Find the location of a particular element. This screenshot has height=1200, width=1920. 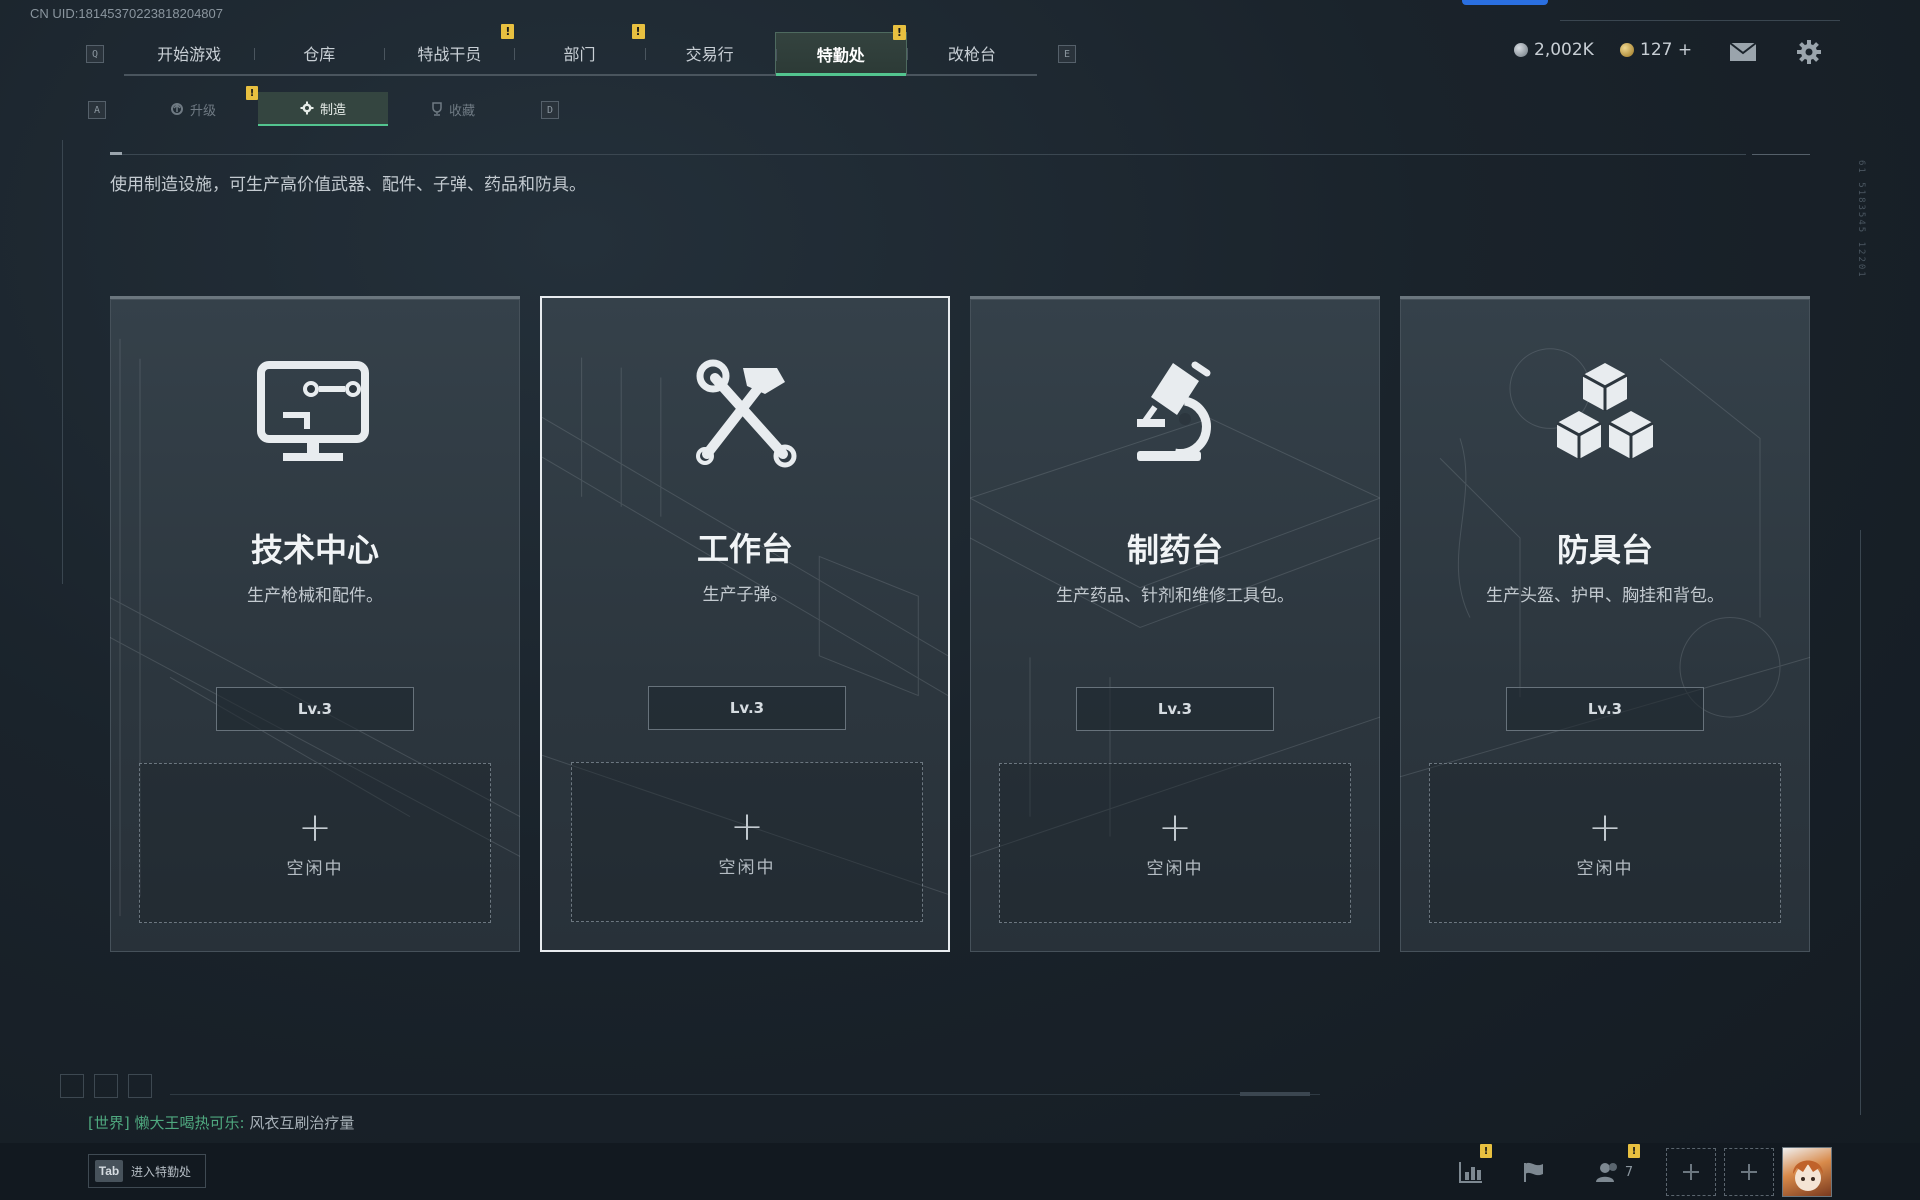

tab-label: 开始游戏 is located at coordinates (189, 54).